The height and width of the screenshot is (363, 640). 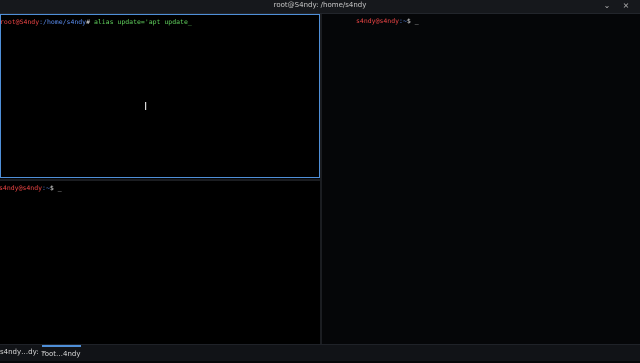 What do you see at coordinates (63, 22) in the screenshot?
I see `path-text: :/home/s4ndy` at bounding box center [63, 22].